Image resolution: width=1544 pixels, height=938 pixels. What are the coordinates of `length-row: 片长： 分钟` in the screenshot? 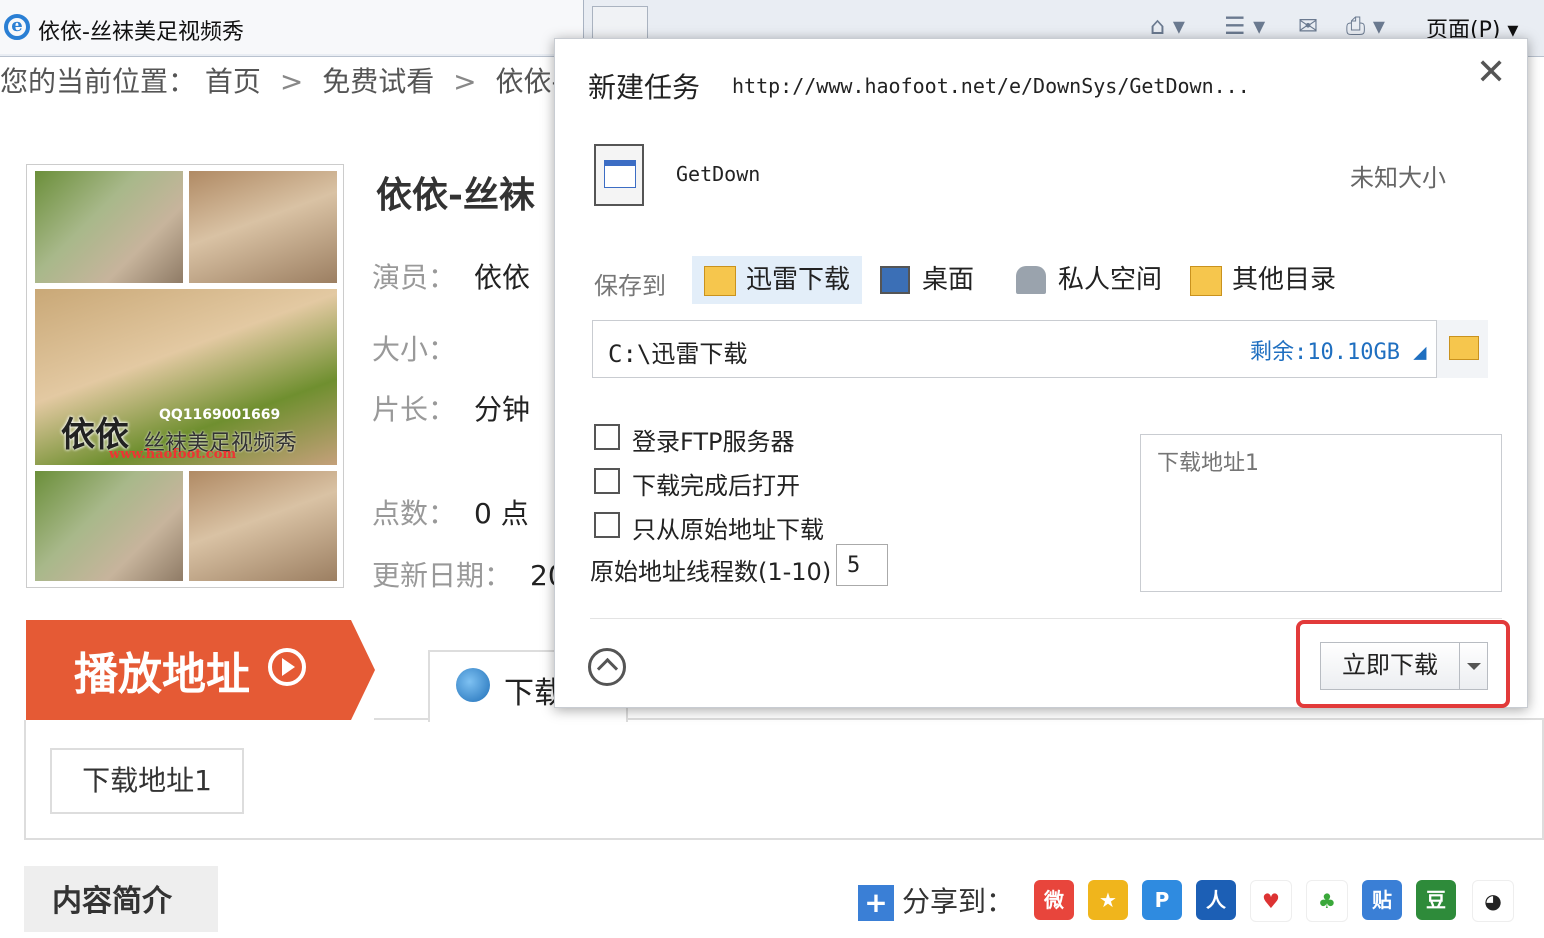 It's located at (451, 408).